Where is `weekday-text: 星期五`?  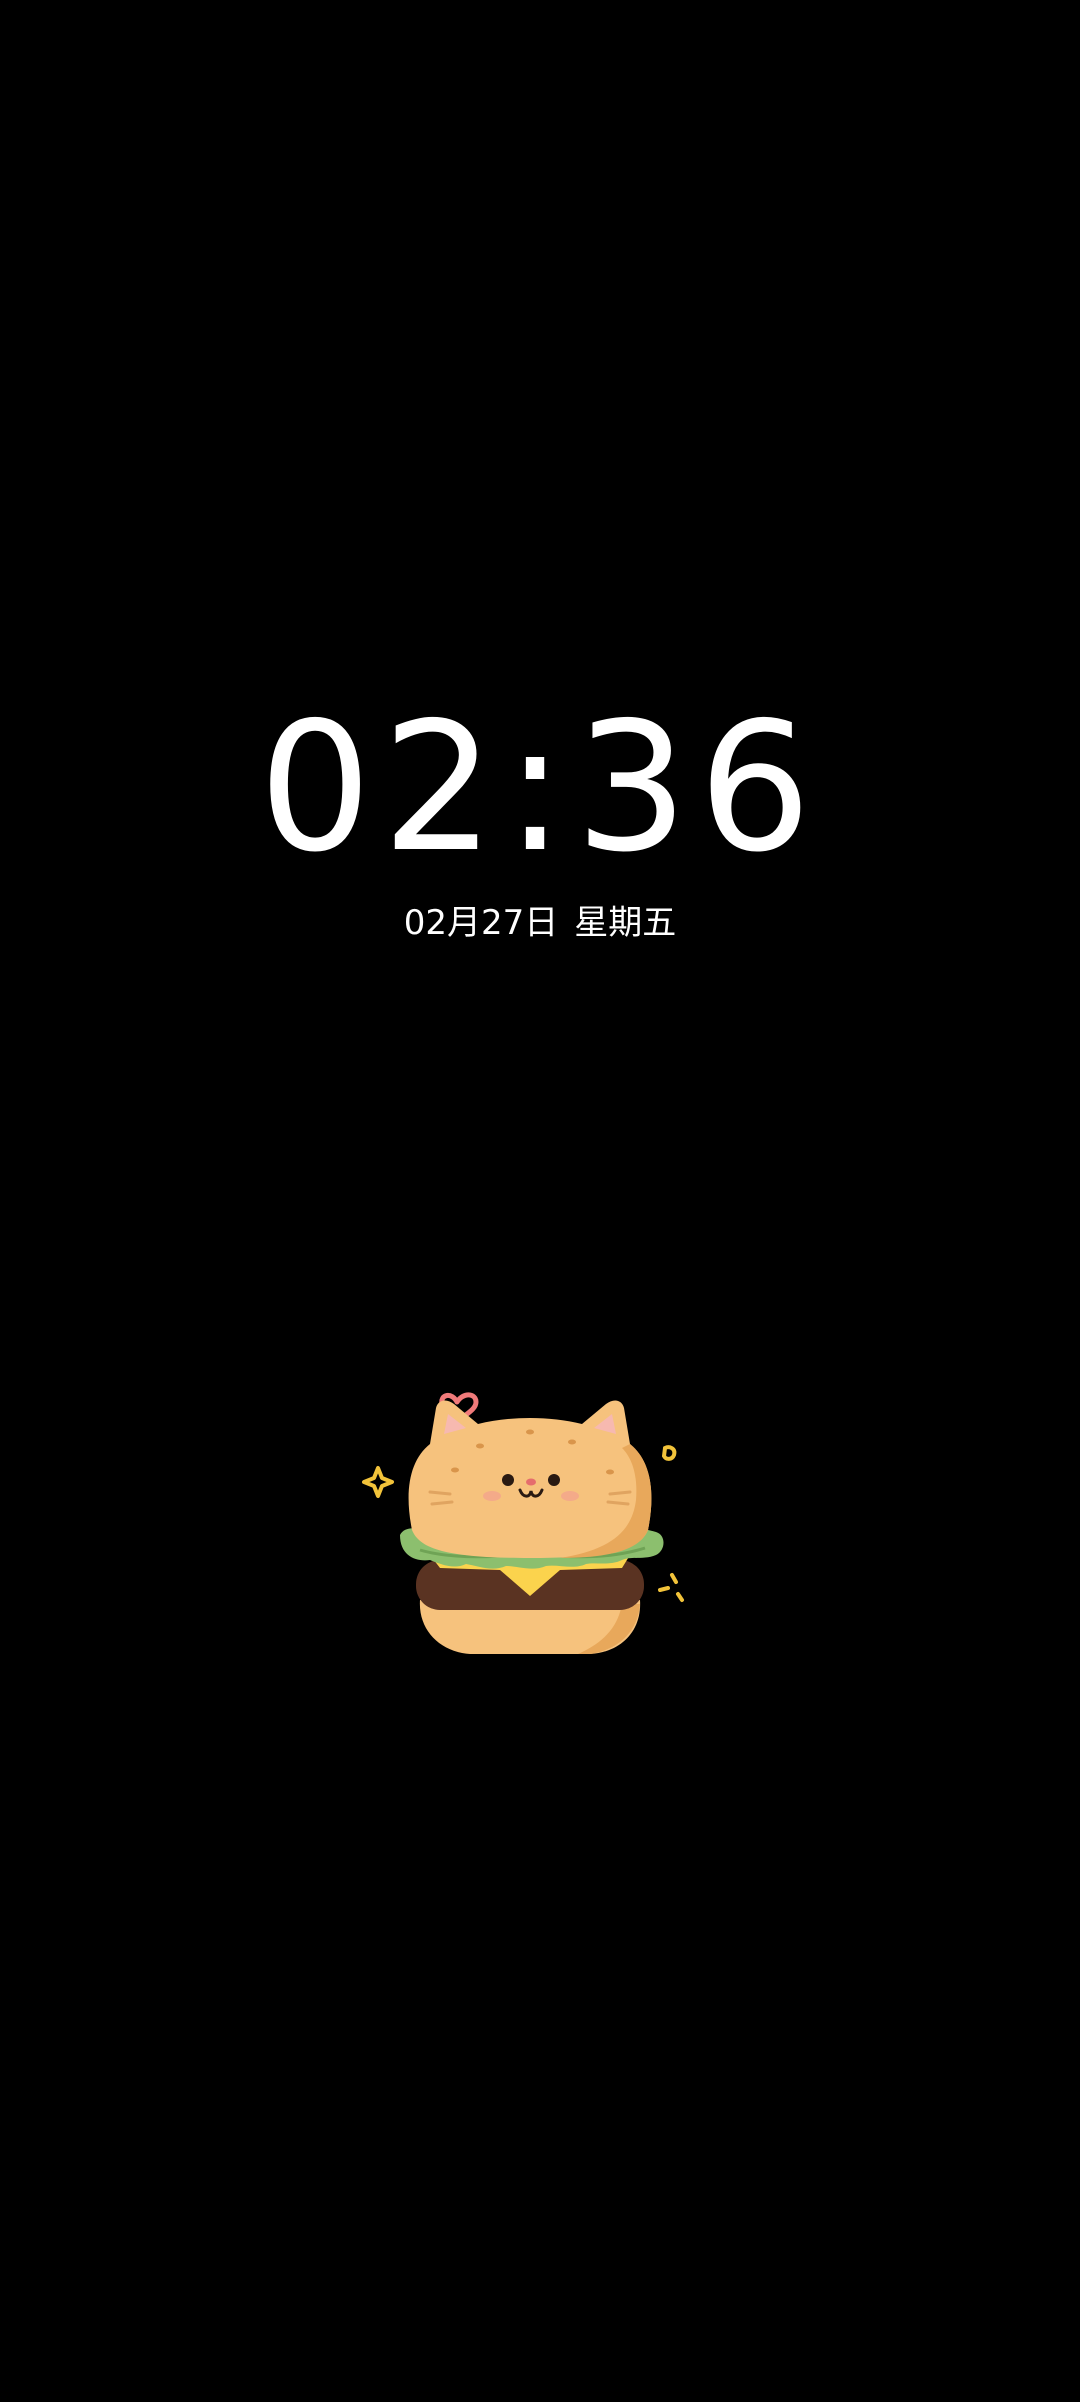
weekday-text: 星期五 is located at coordinates (625, 923).